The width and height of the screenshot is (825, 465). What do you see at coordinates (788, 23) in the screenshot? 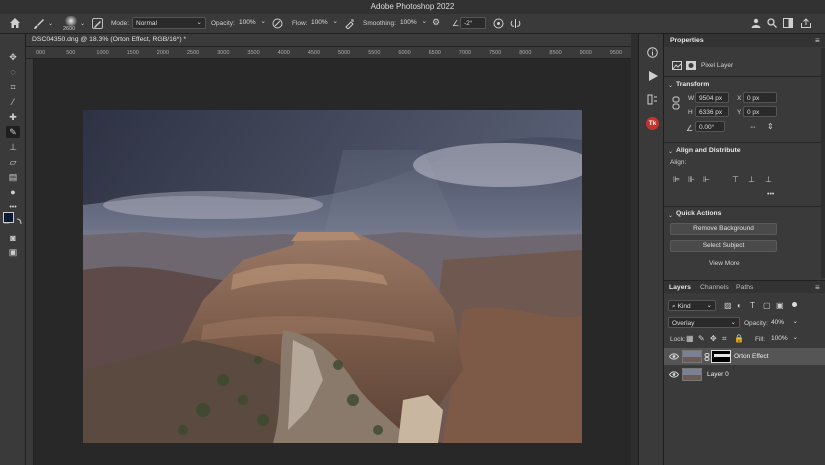
I see `workspace-icon` at bounding box center [788, 23].